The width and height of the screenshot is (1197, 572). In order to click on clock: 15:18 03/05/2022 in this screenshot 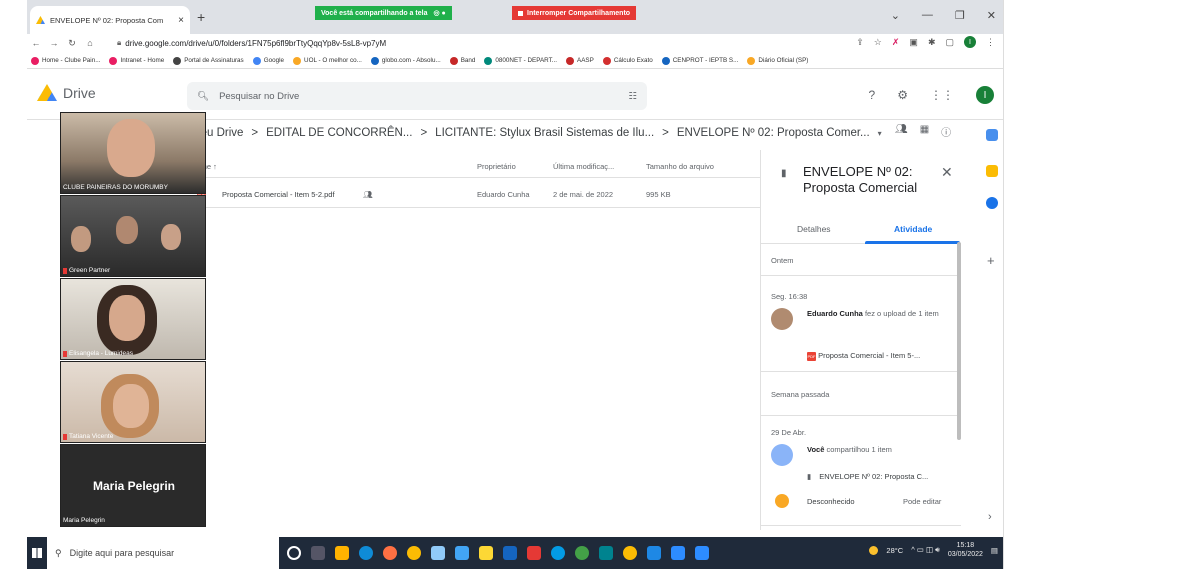, I will do `click(965, 550)`.